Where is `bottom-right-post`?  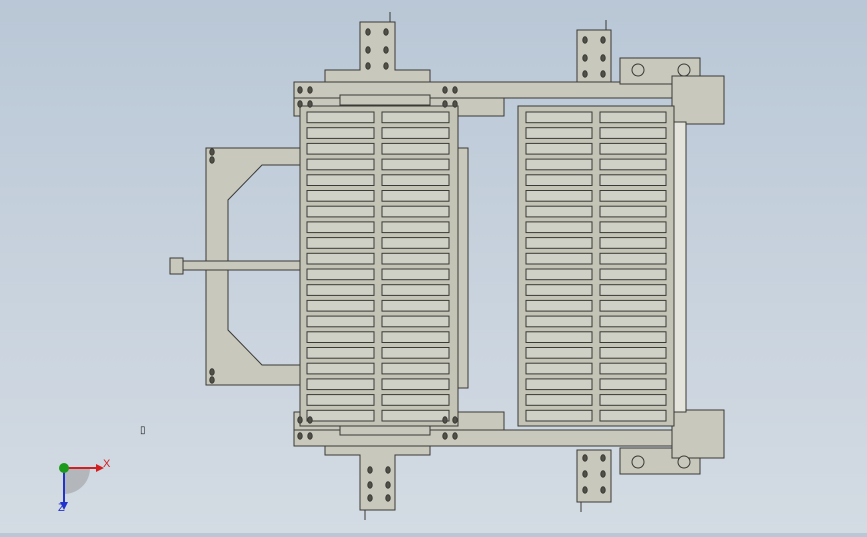 bottom-right-post is located at coordinates (594, 480).